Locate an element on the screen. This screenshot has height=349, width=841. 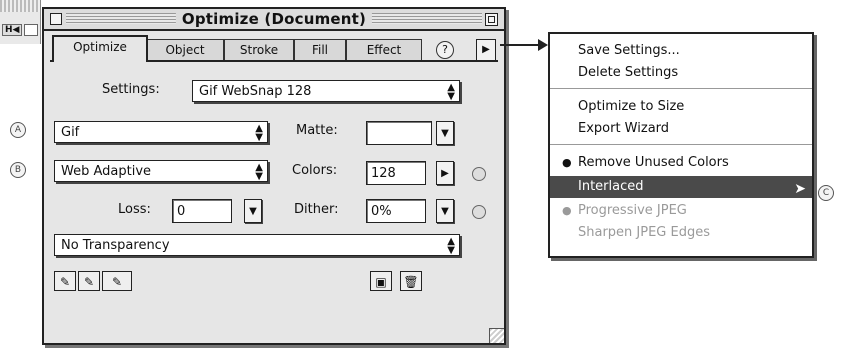
background-field is located at coordinates (31, 30).